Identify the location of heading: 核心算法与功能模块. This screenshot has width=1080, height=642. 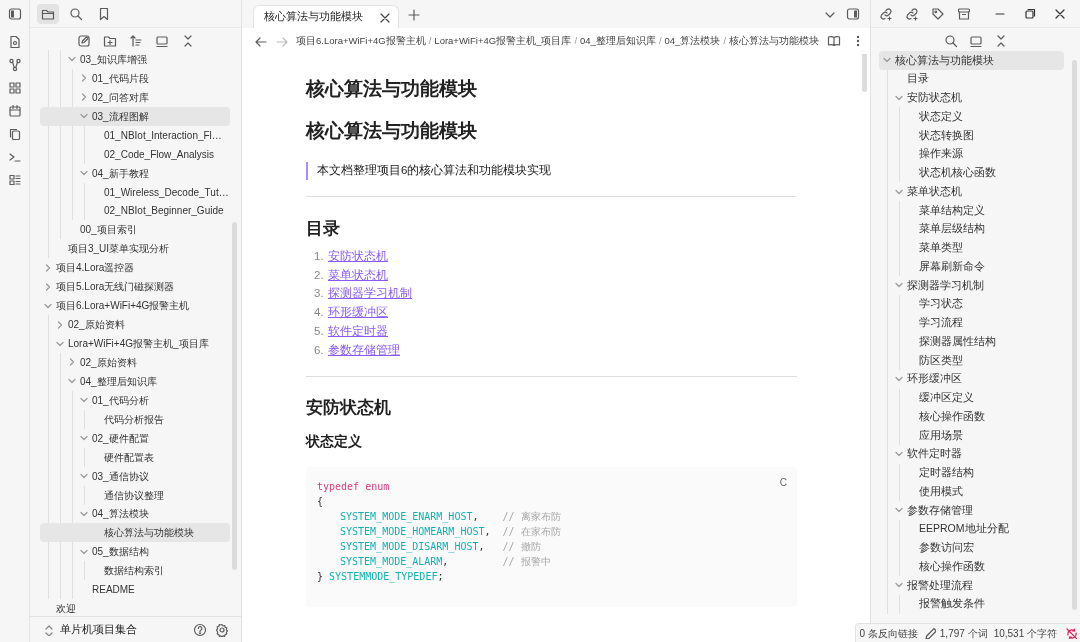
(392, 130).